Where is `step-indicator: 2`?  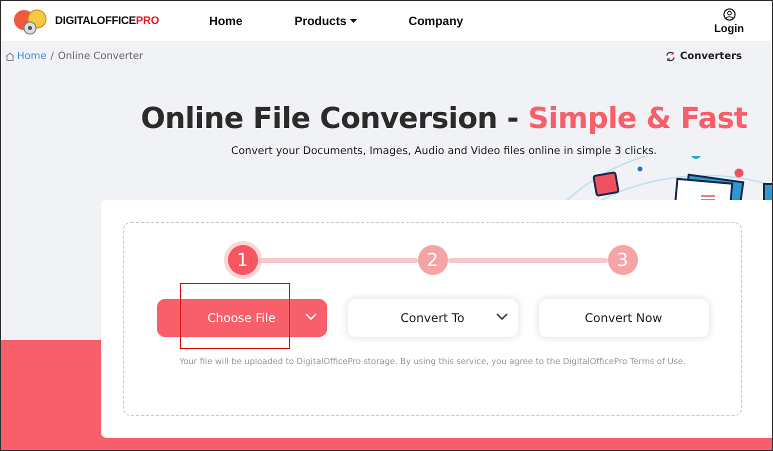 step-indicator: 2 is located at coordinates (433, 260).